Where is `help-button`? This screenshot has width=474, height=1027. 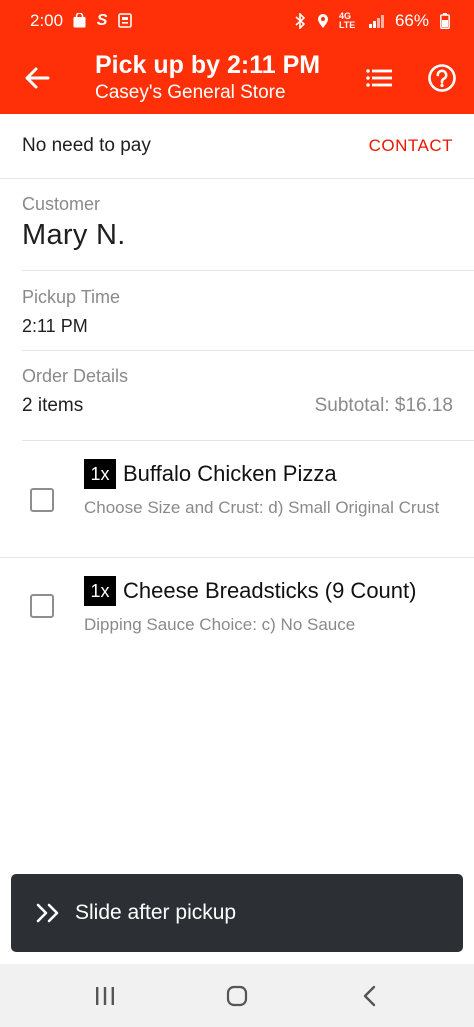 help-button is located at coordinates (442, 78).